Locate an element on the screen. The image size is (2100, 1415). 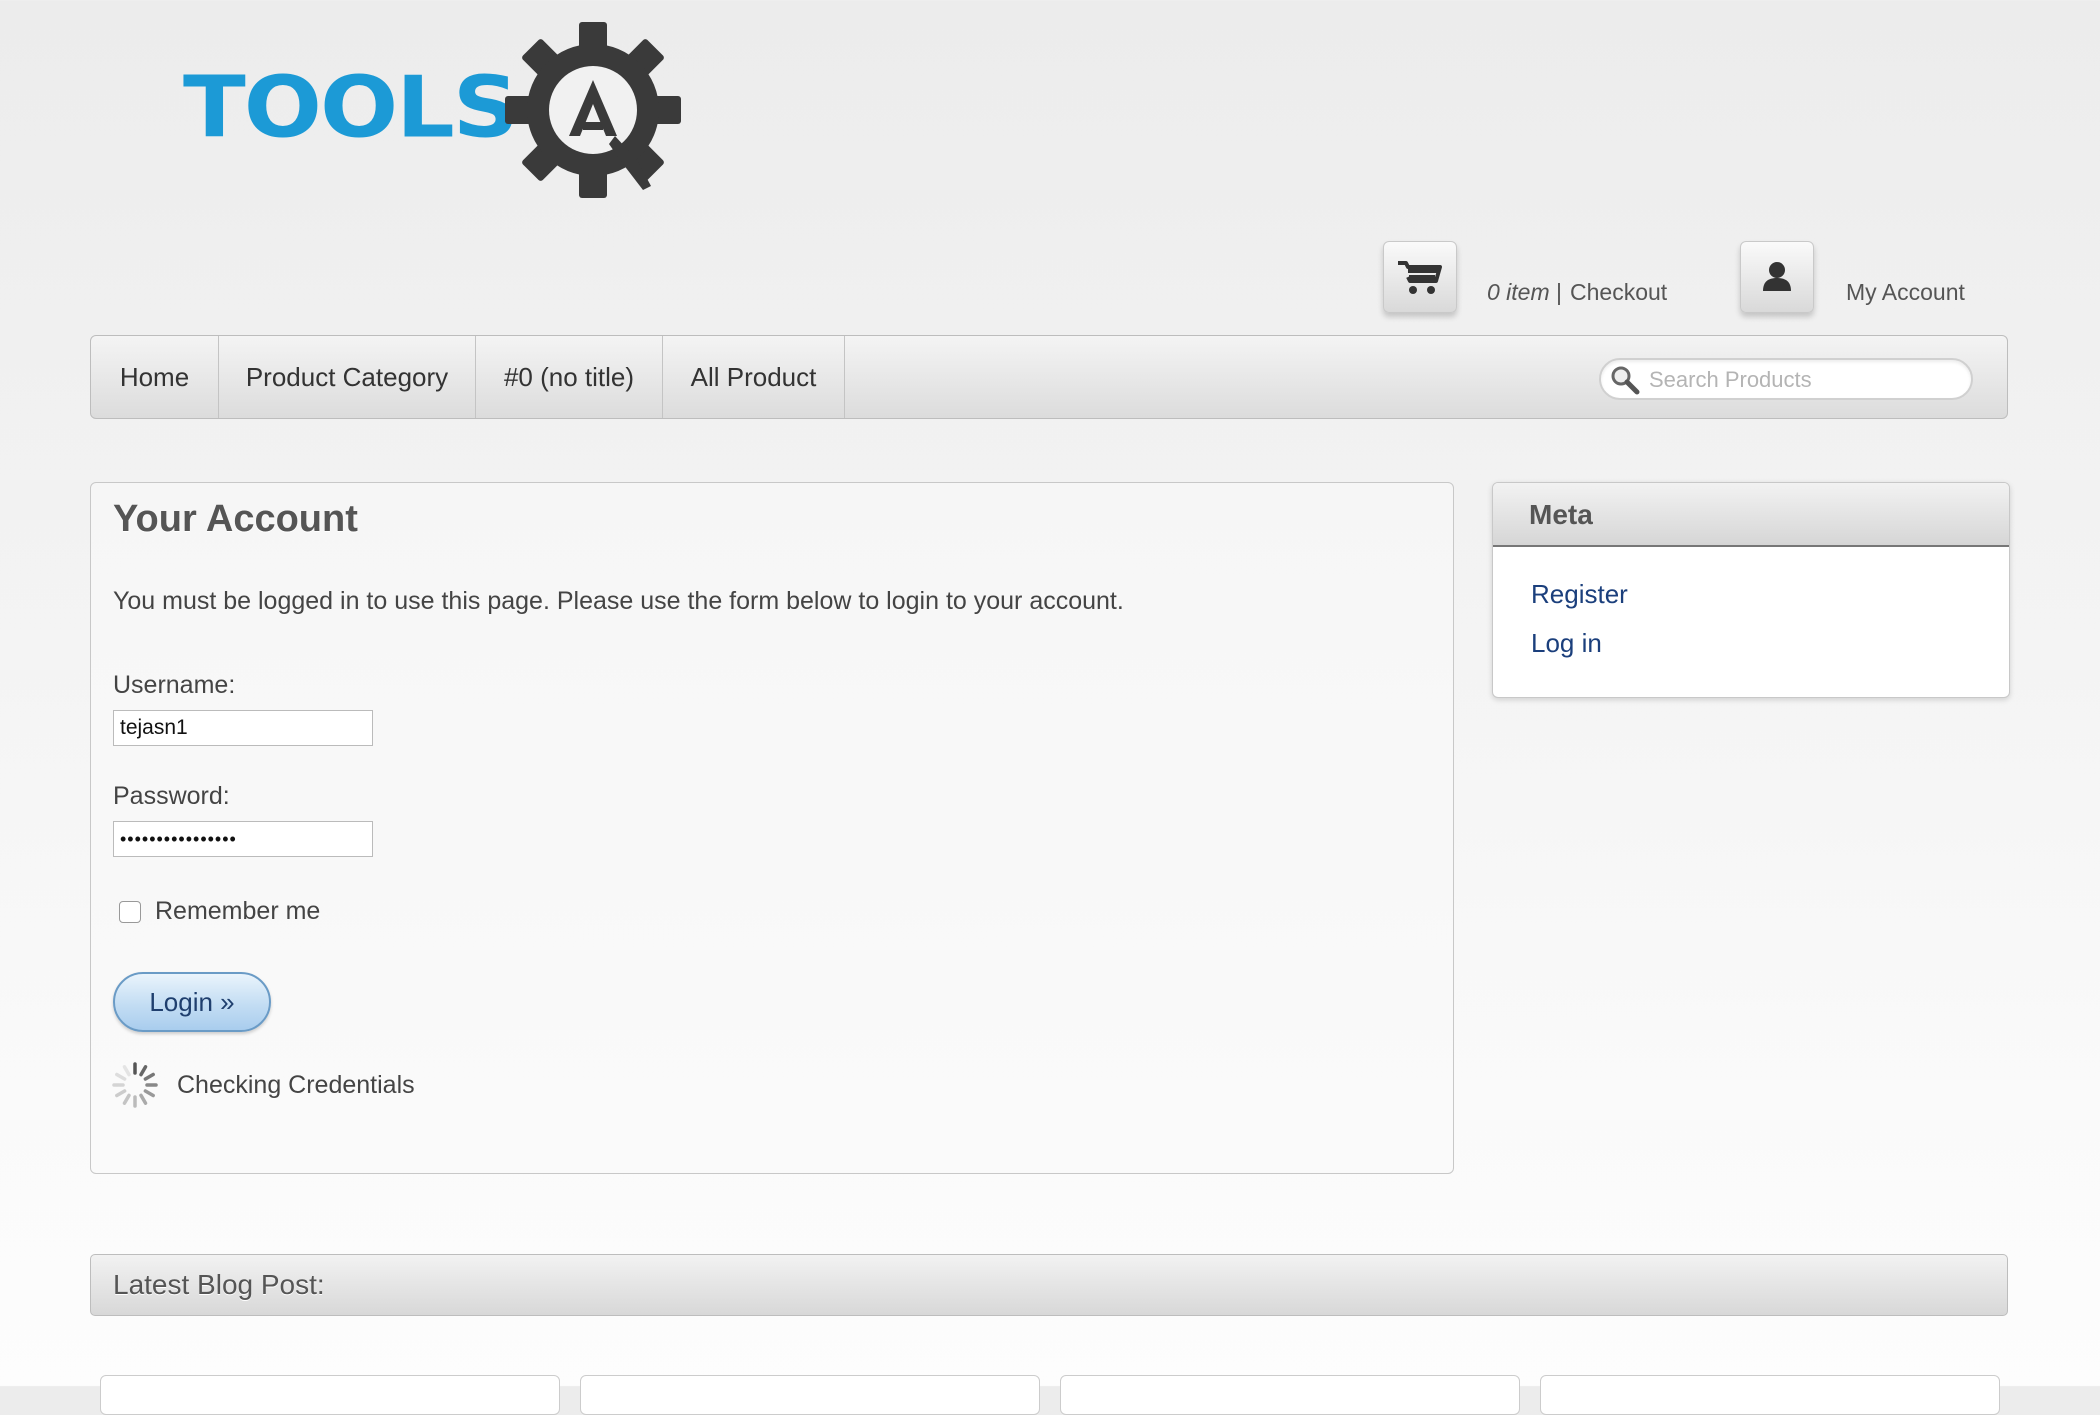
latest-blog-post-header: Latest Blog Post: is located at coordinates (1049, 1285).